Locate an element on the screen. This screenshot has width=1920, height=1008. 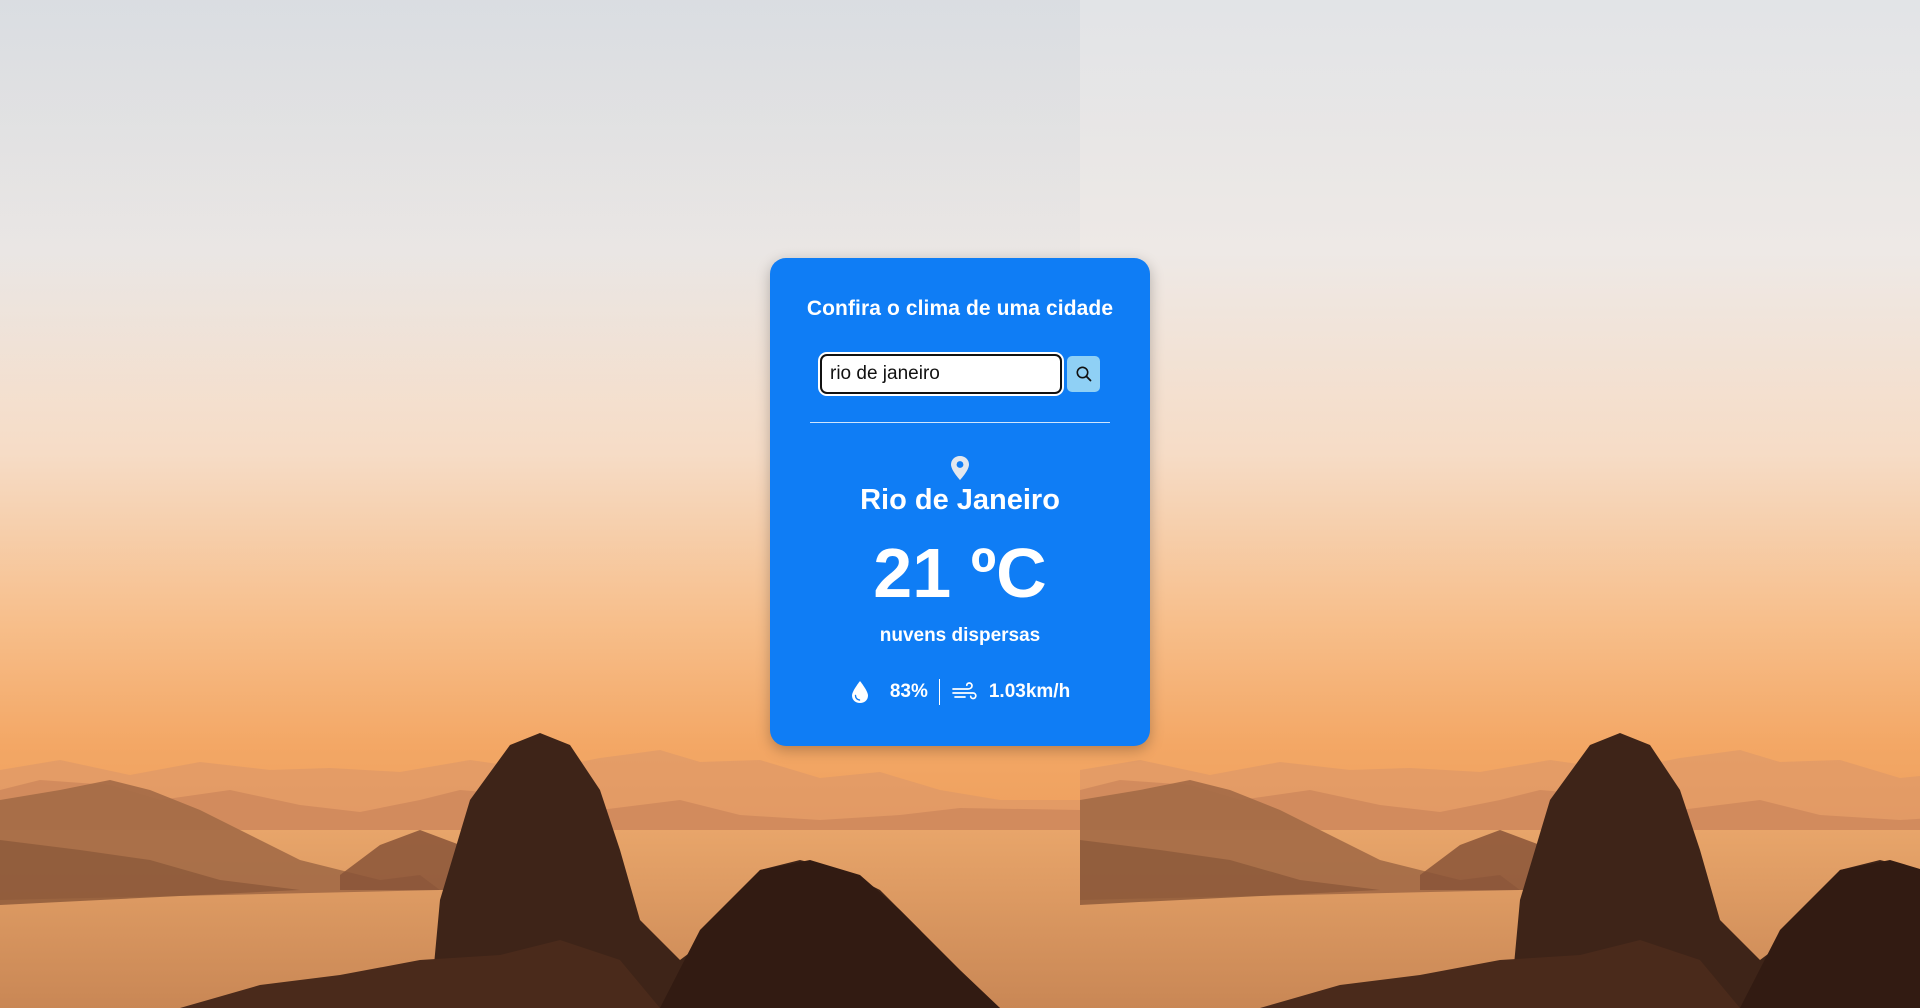
wind: 1.03km/h is located at coordinates (1010, 692).